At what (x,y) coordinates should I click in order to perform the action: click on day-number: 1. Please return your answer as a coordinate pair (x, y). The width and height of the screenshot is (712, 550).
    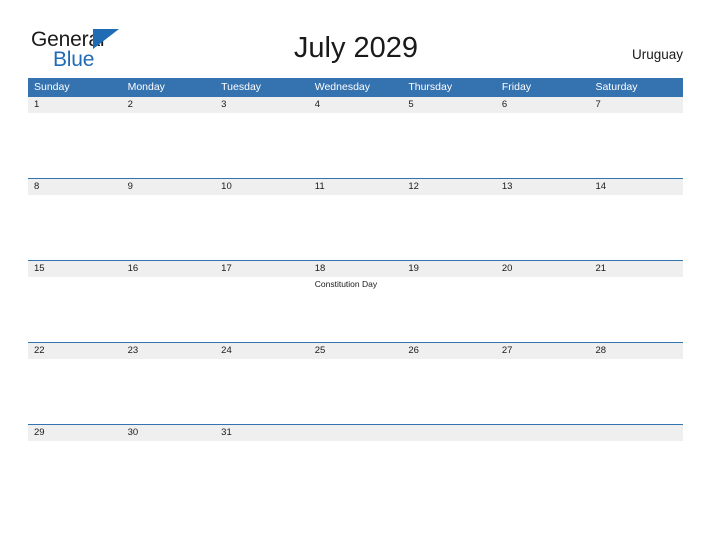
    Looking at the image, I should click on (75, 105).